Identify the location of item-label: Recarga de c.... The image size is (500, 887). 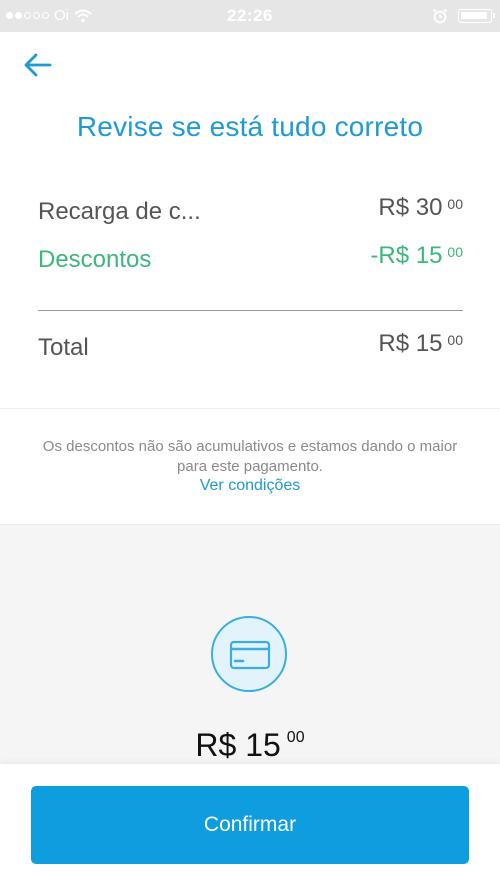
(119, 211).